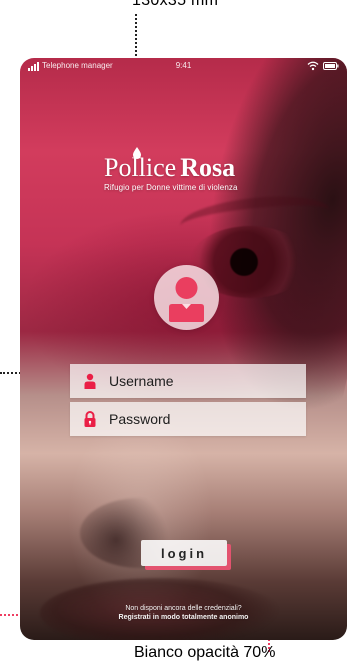  What do you see at coordinates (331, 66) in the screenshot?
I see `battery-icon` at bounding box center [331, 66].